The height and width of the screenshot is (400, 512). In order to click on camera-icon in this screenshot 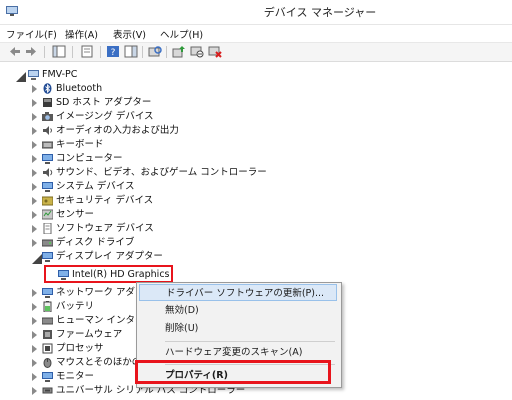, I will do `click(47, 116)`.